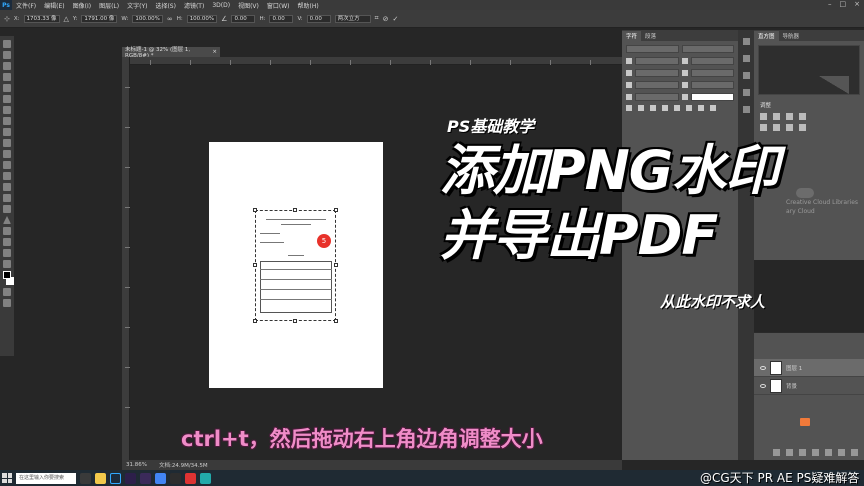  Describe the element at coordinates (7, 187) in the screenshot. I see `dodge-tool-icon` at that location.